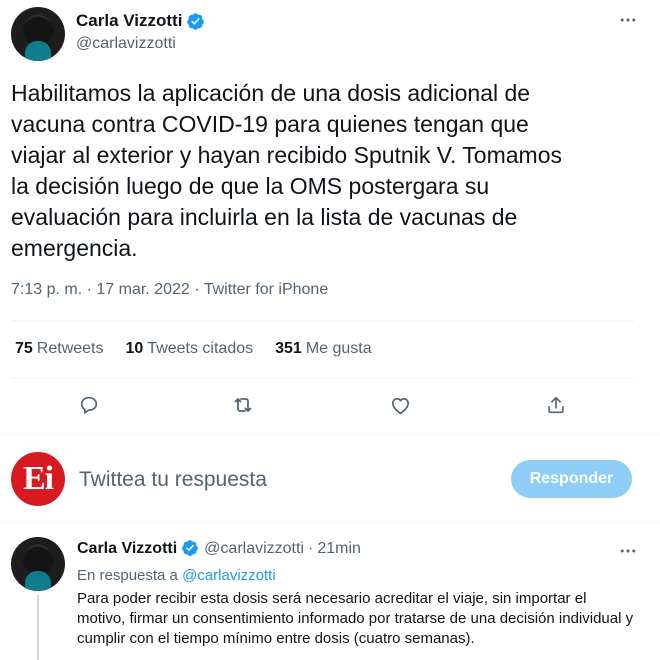 The image size is (660, 660). I want to click on display-name-row: Carla Vizzotti, so click(140, 21).